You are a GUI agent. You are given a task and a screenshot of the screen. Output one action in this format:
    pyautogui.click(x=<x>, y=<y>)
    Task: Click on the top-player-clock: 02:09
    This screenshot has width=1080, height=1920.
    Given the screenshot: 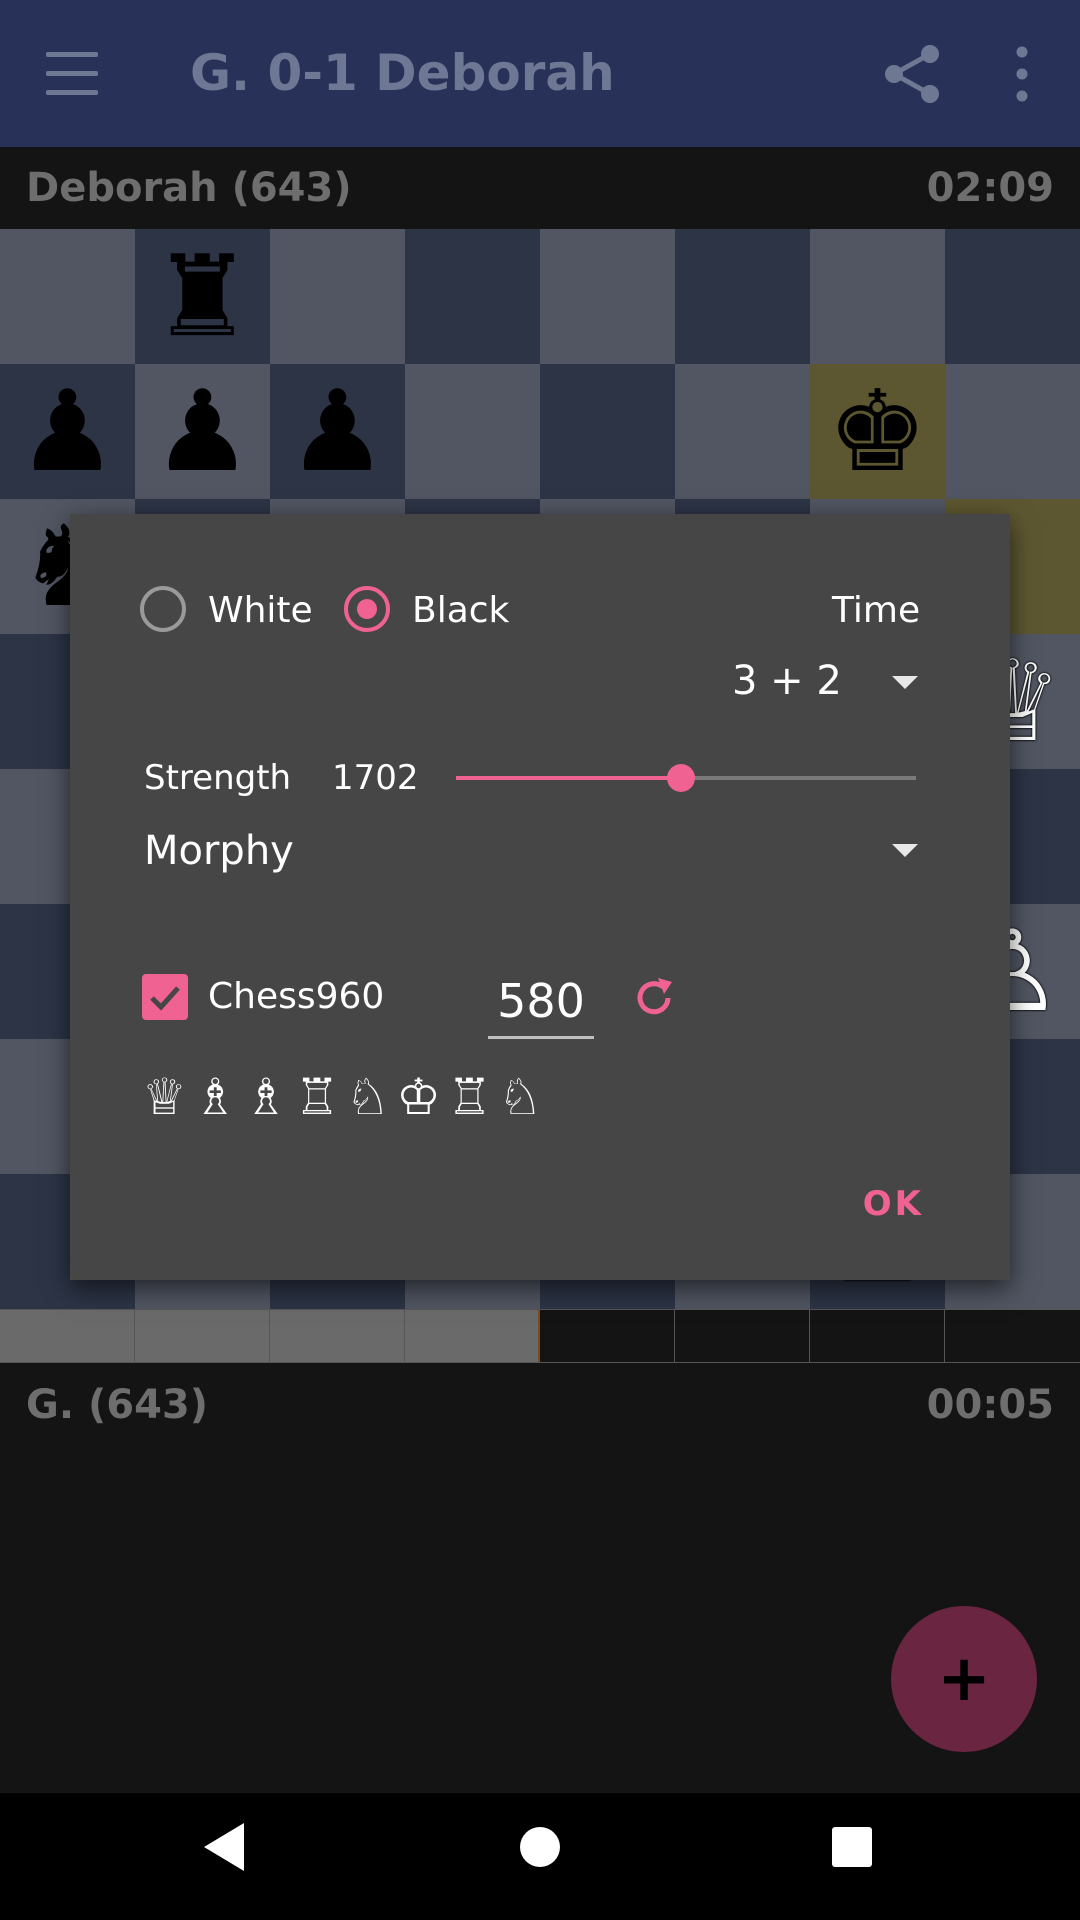 What is the action you would take?
    pyautogui.click(x=990, y=188)
    